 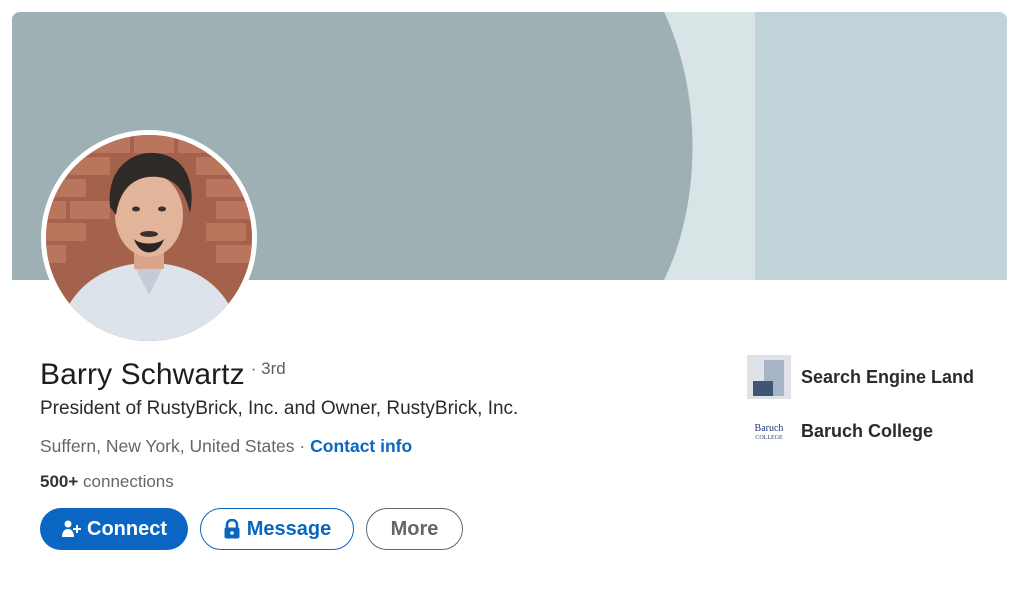 What do you see at coordinates (128, 481) in the screenshot?
I see `connections-label: connections` at bounding box center [128, 481].